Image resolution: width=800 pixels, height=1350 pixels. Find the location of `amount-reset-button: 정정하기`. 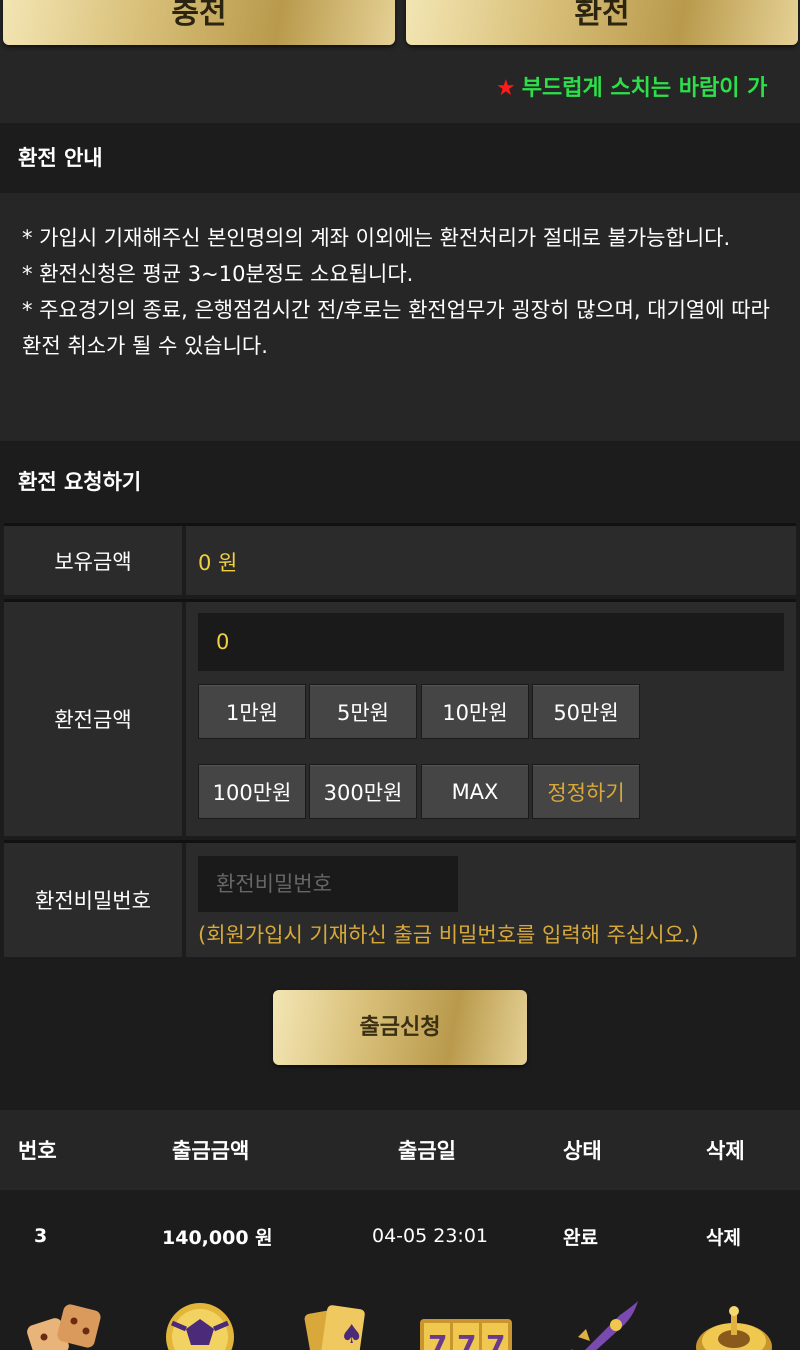

amount-reset-button: 정정하기 is located at coordinates (586, 791).